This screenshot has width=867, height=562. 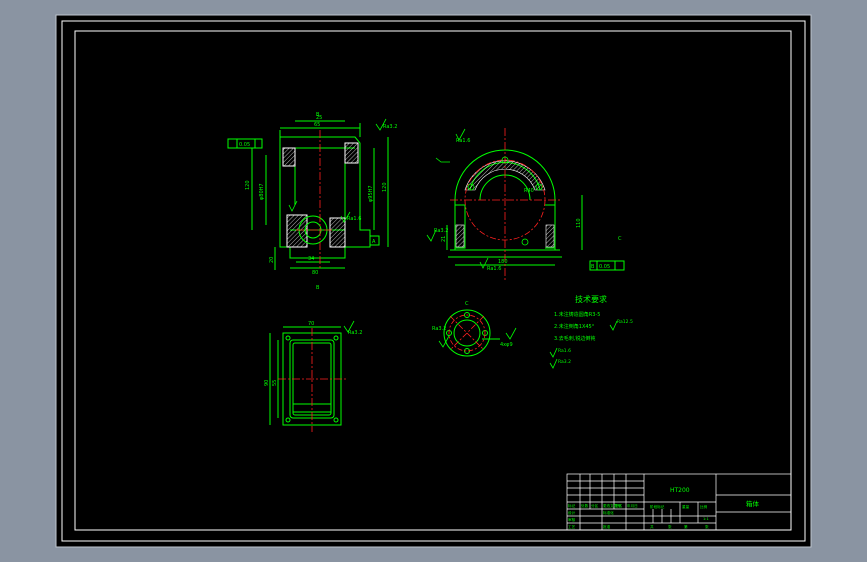 I want to click on title-row-1-col-5: 签名, so click(x=619, y=505).